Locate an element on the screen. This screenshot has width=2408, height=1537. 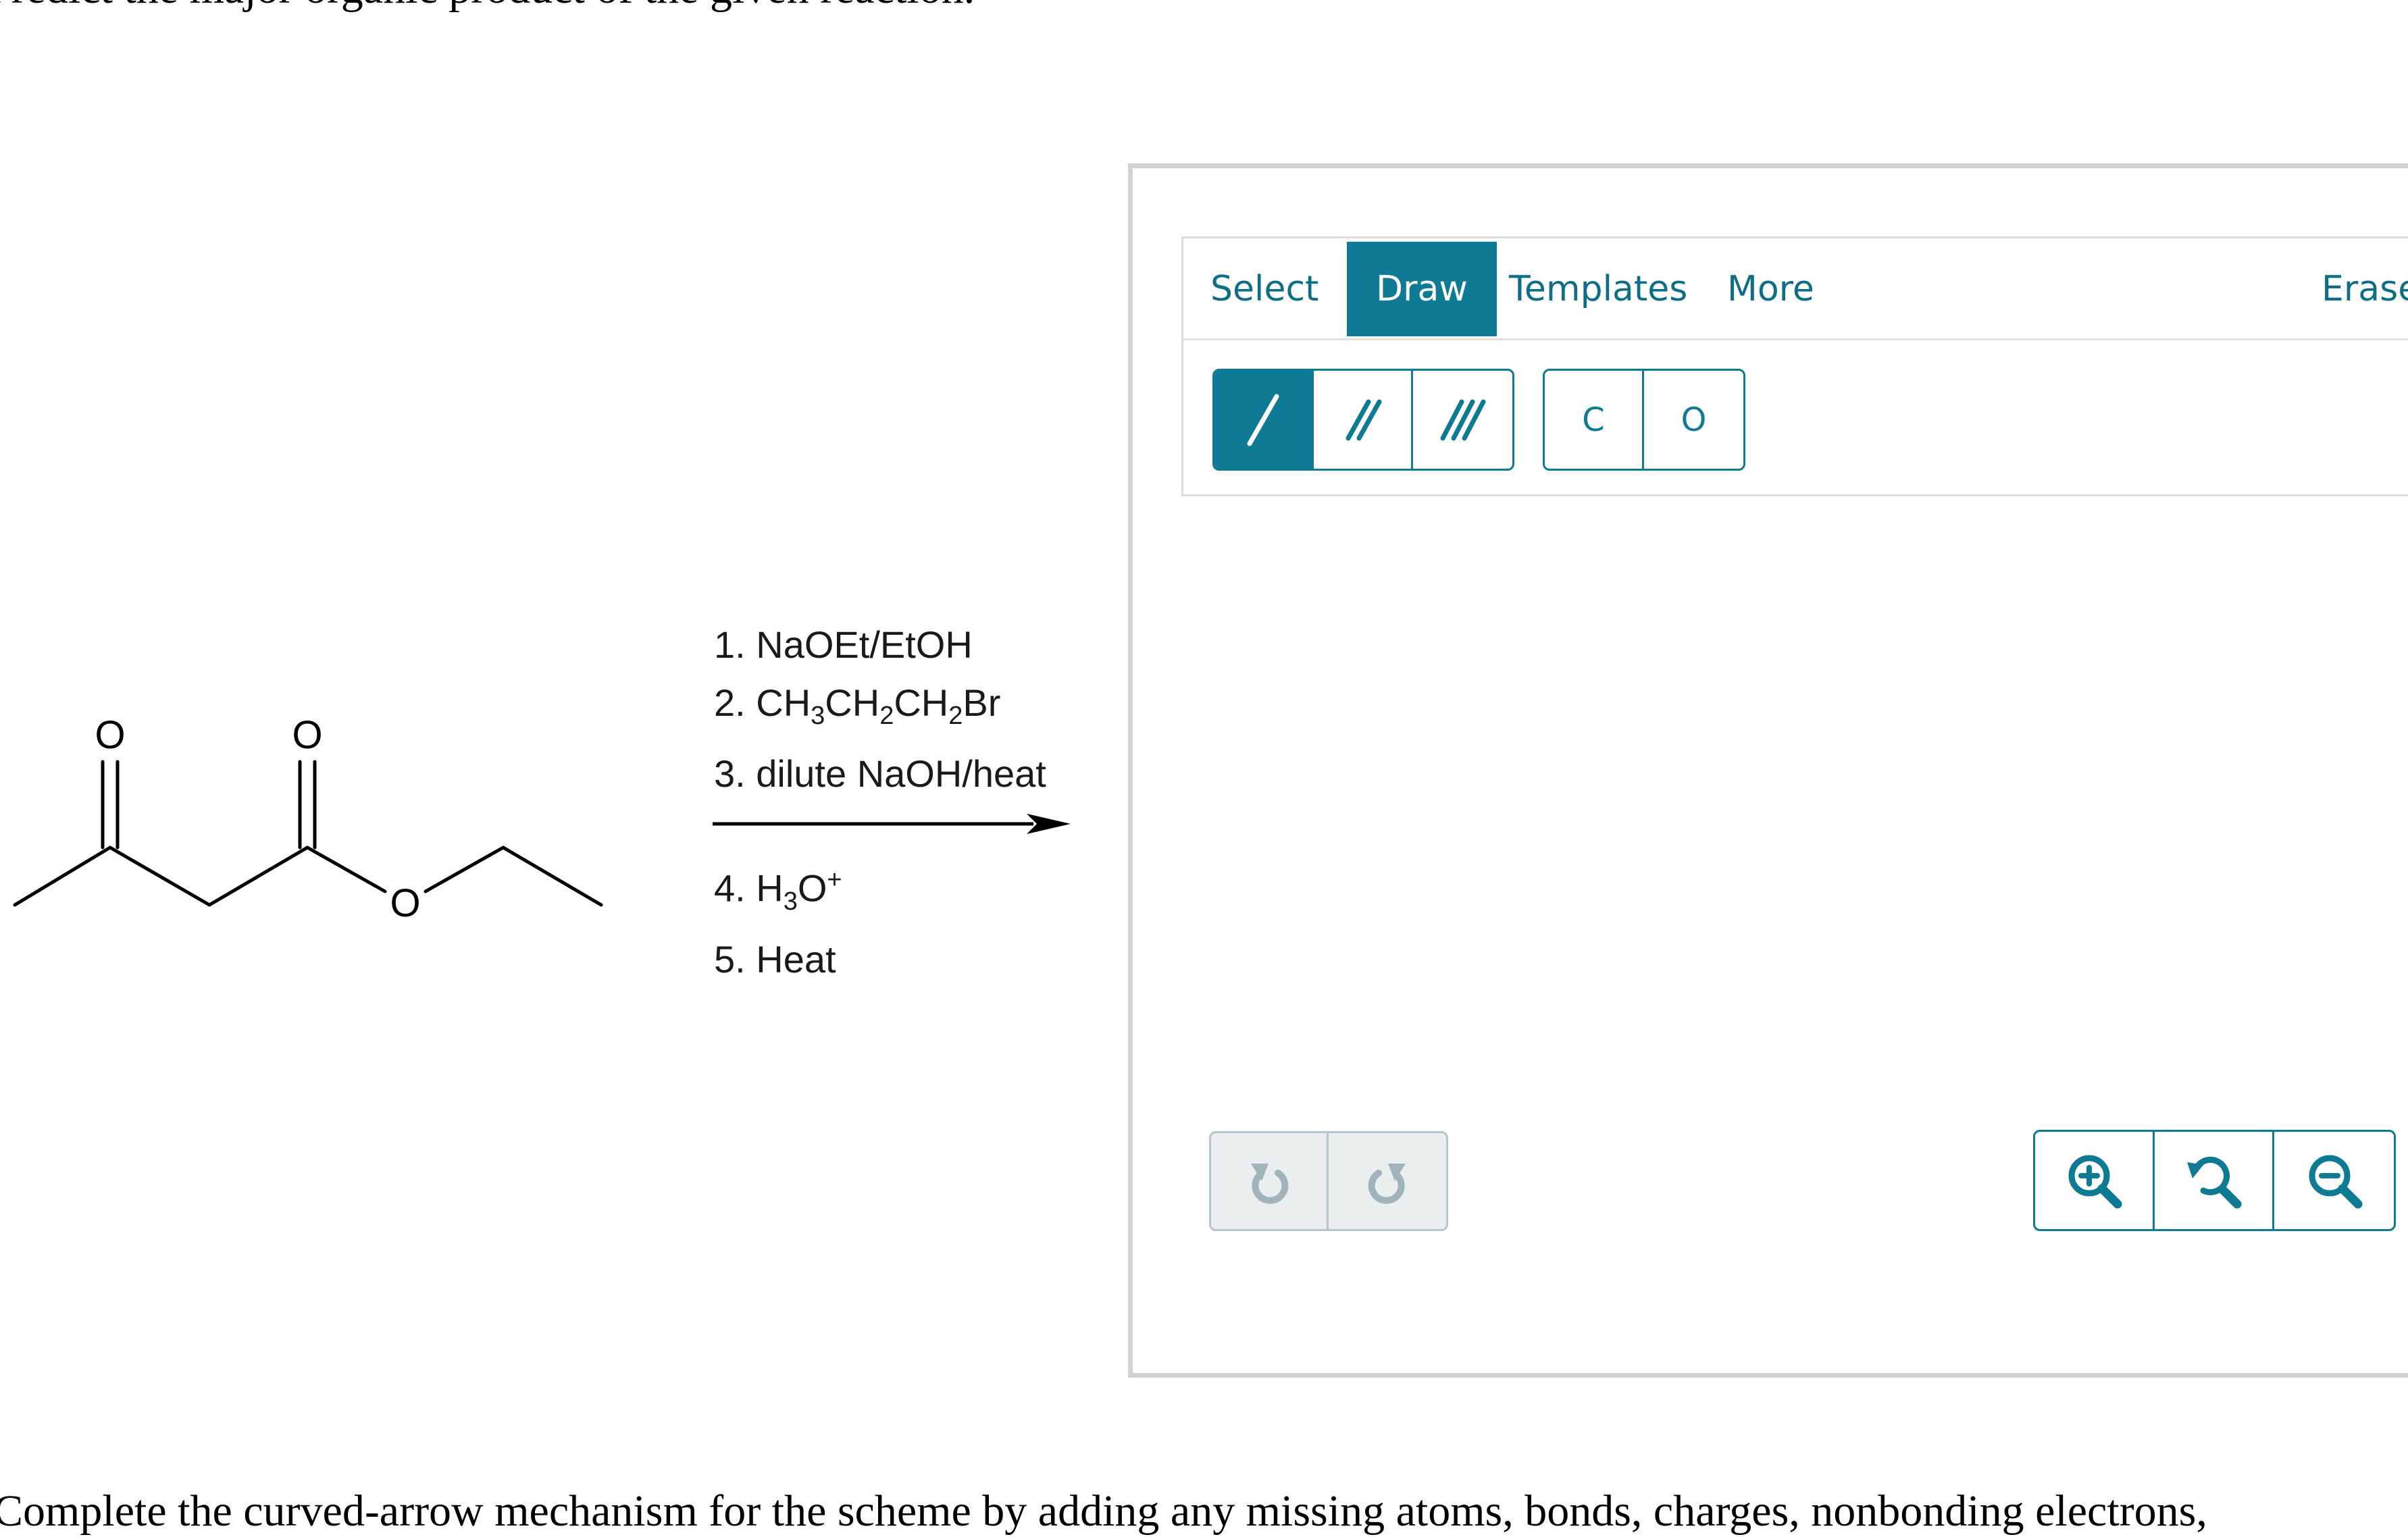
double-bond-icon is located at coordinates (1364, 419).